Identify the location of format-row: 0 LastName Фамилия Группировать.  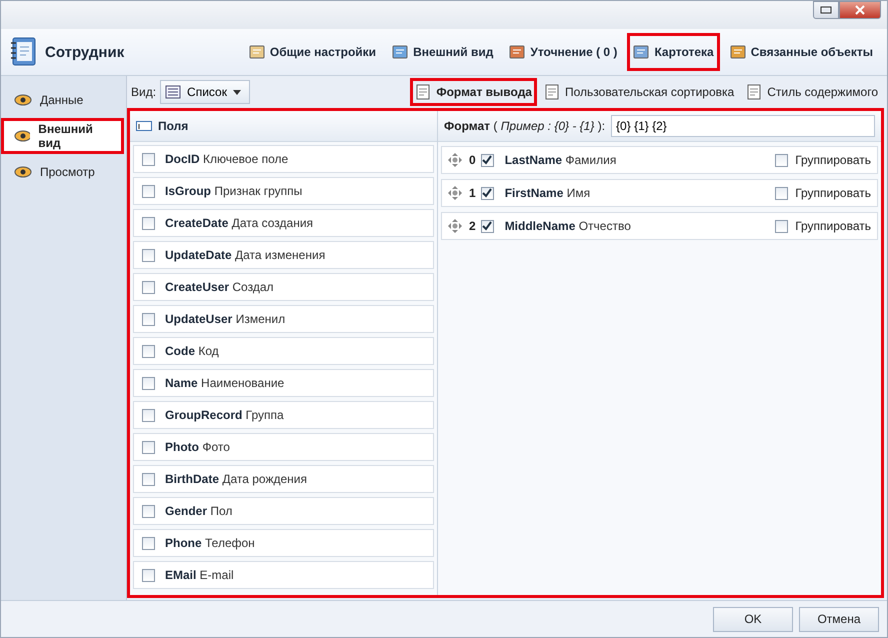
(659, 160).